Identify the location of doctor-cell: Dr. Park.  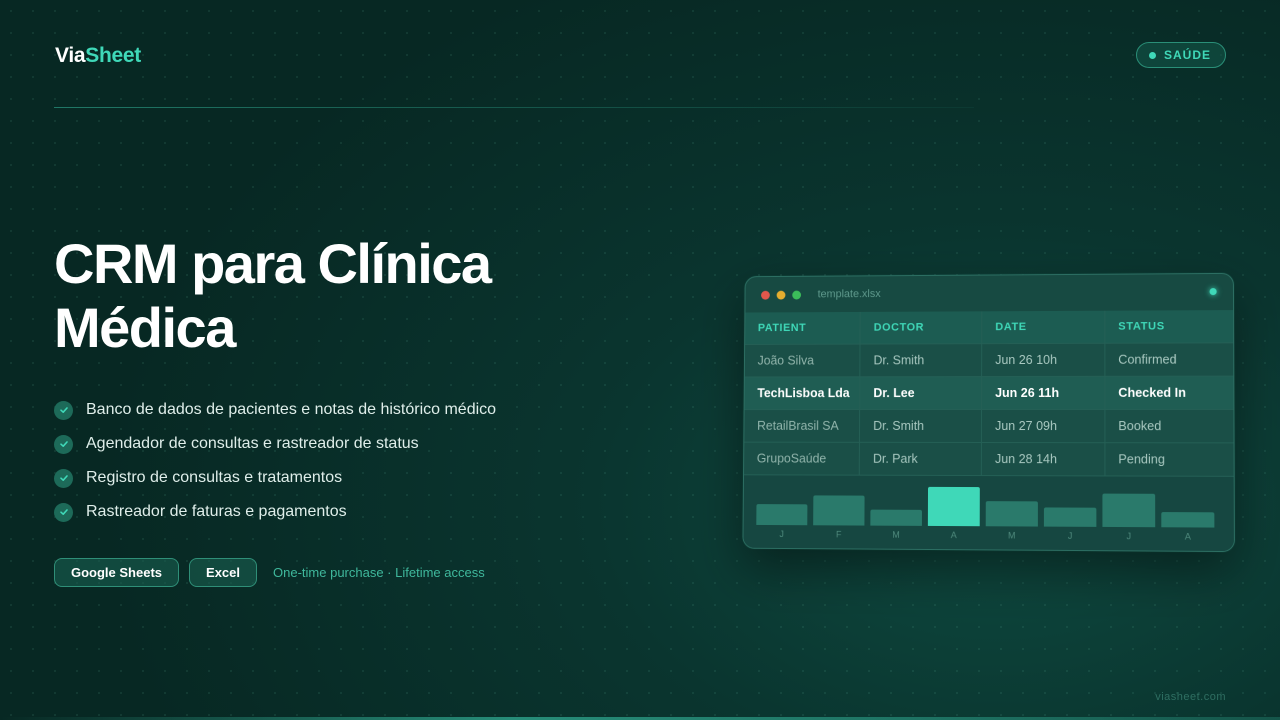
(920, 459).